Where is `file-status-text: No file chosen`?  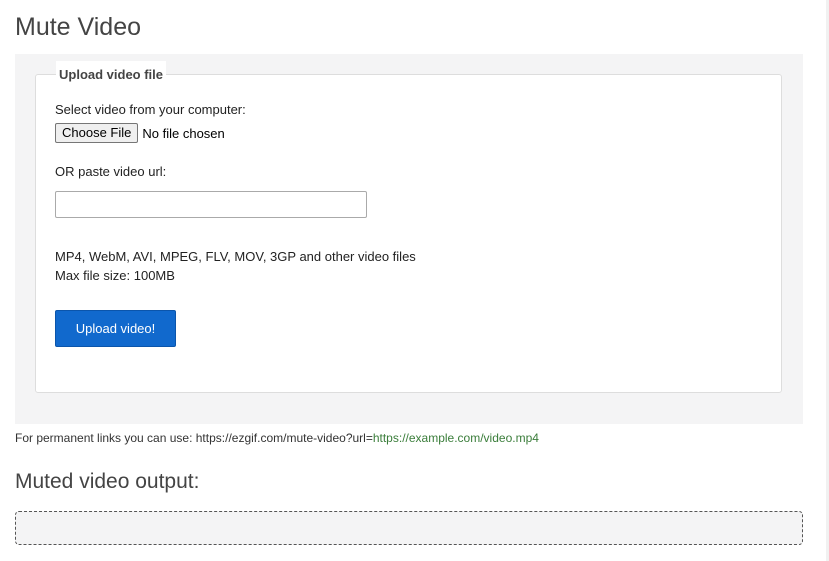 file-status-text: No file chosen is located at coordinates (183, 133).